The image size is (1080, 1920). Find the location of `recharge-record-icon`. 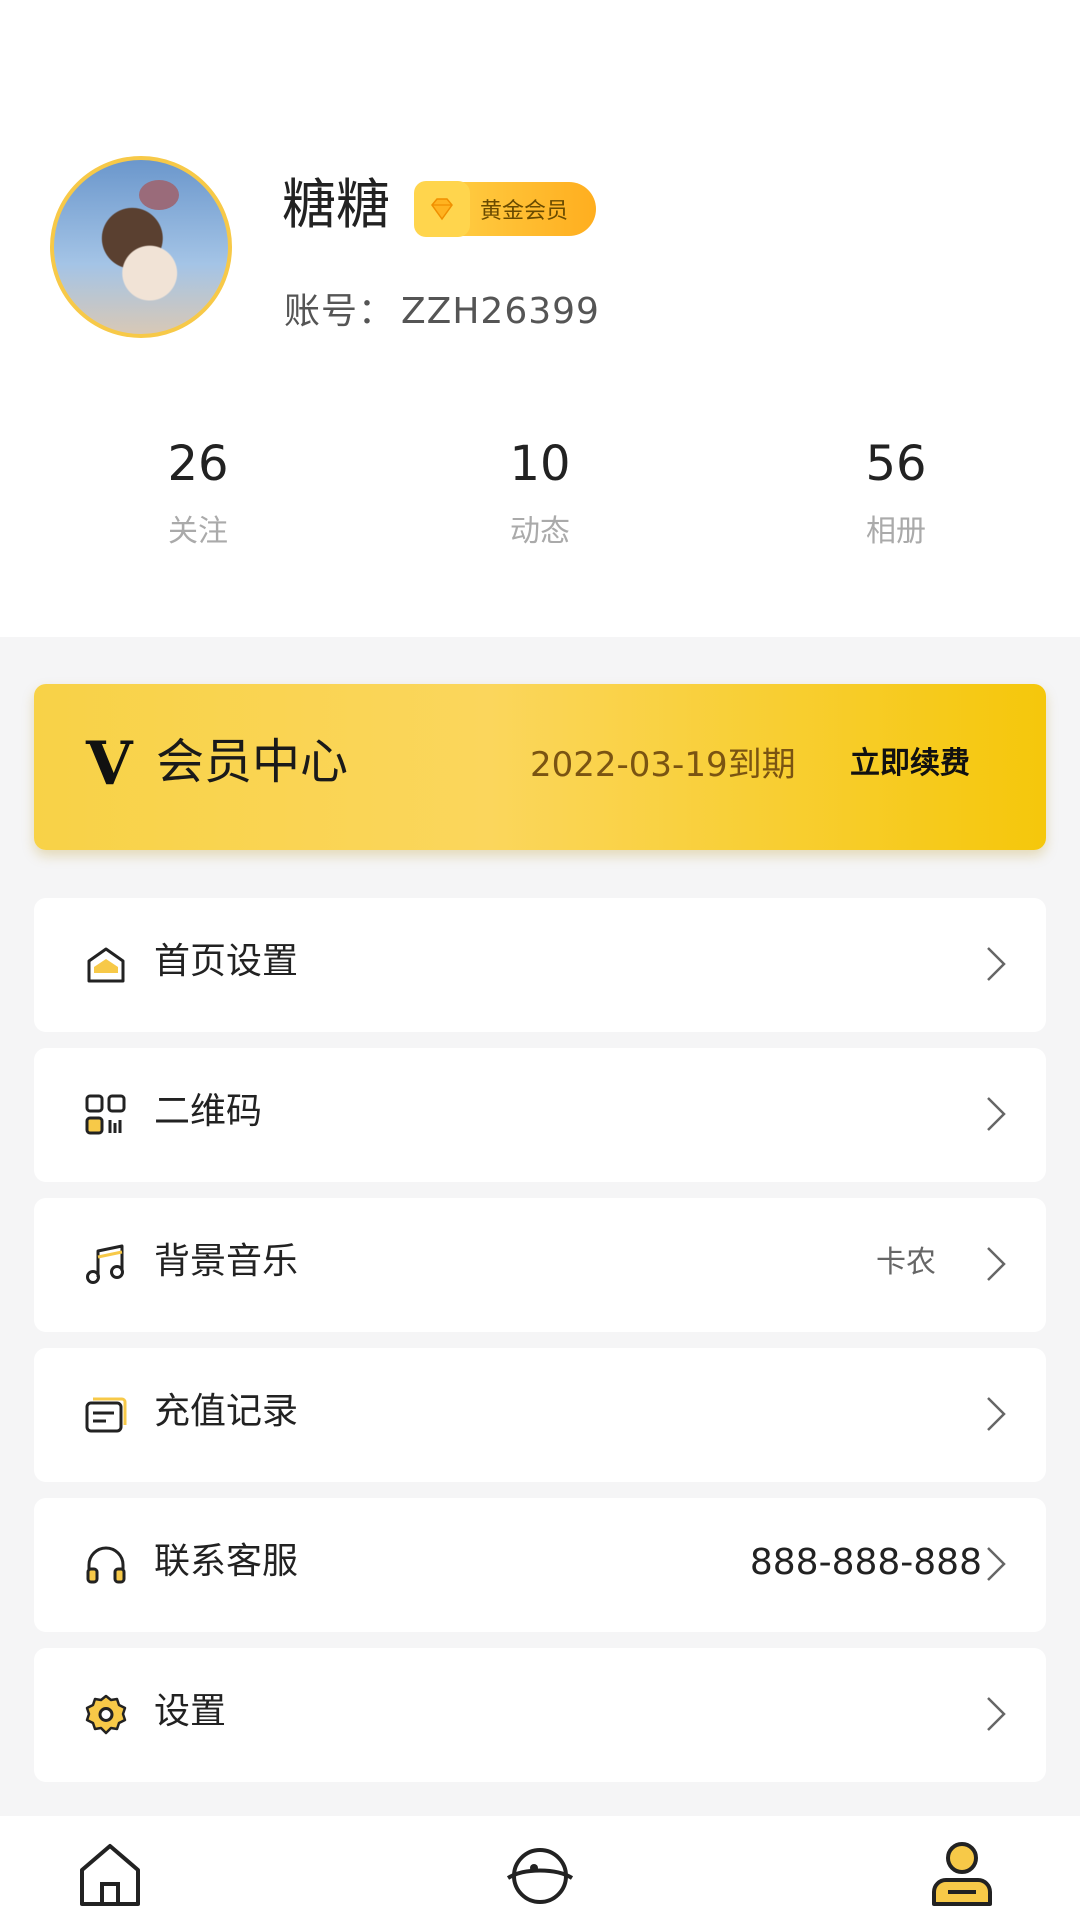

recharge-record-icon is located at coordinates (106, 1415).